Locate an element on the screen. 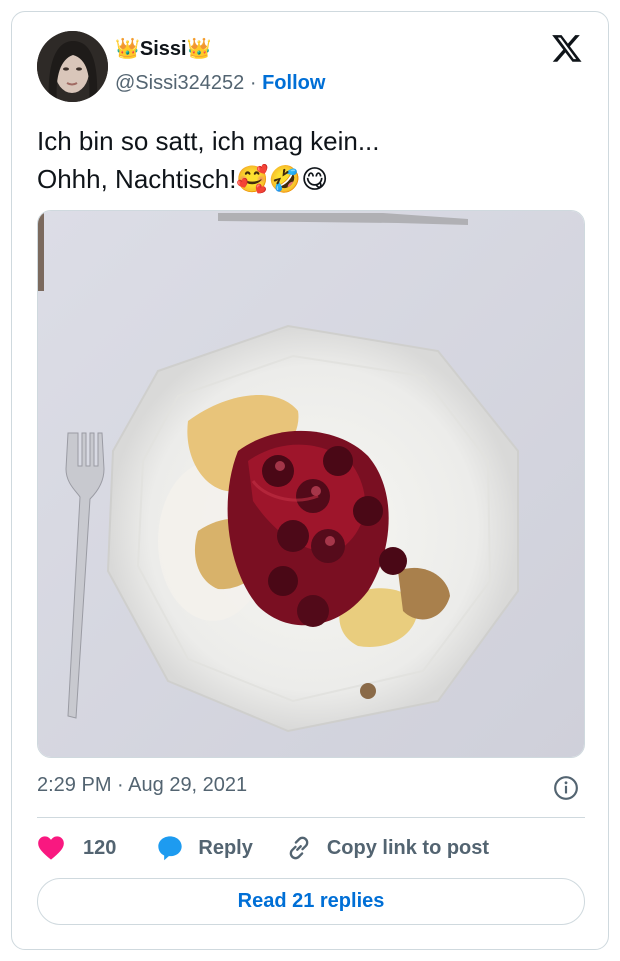 This screenshot has width=620, height=961. user-handle: @Sissi324252 is located at coordinates (179, 83).